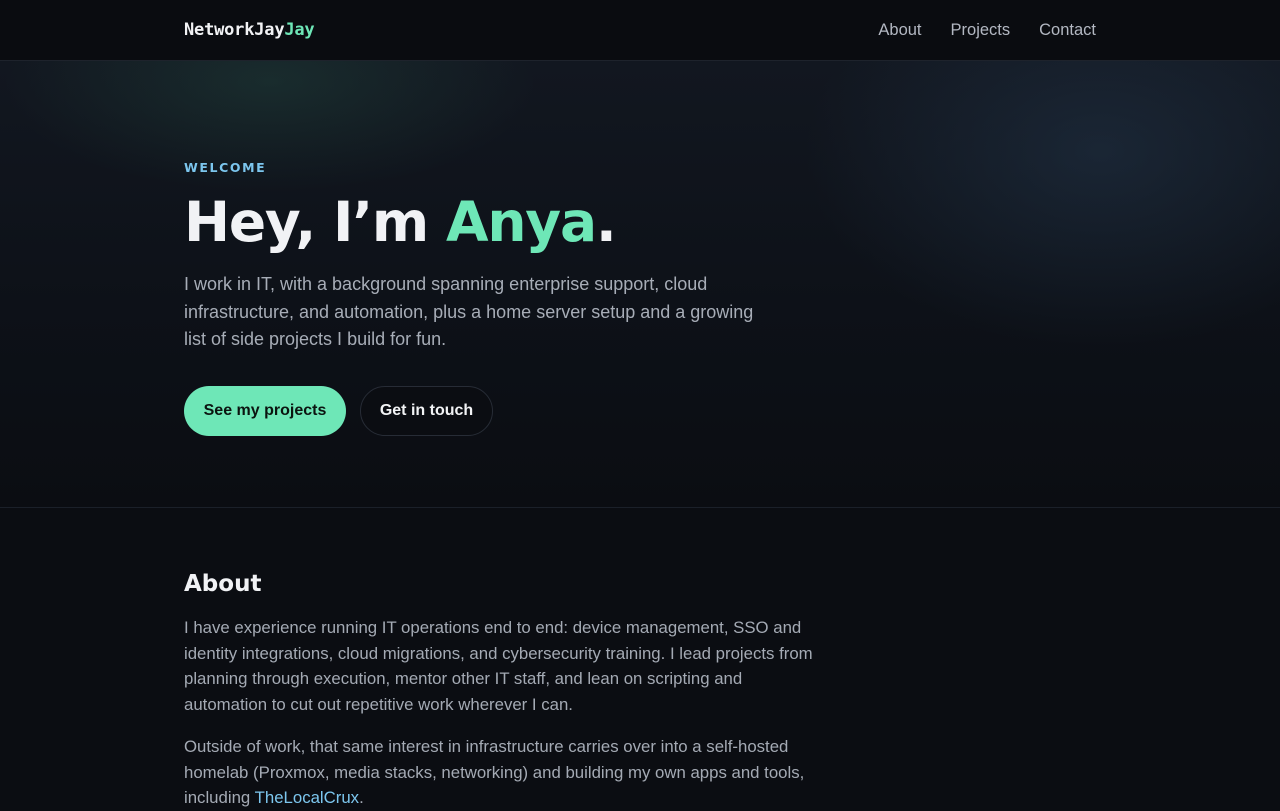  What do you see at coordinates (315, 222) in the screenshot?
I see `headline-prefix: Hey, I’m` at bounding box center [315, 222].